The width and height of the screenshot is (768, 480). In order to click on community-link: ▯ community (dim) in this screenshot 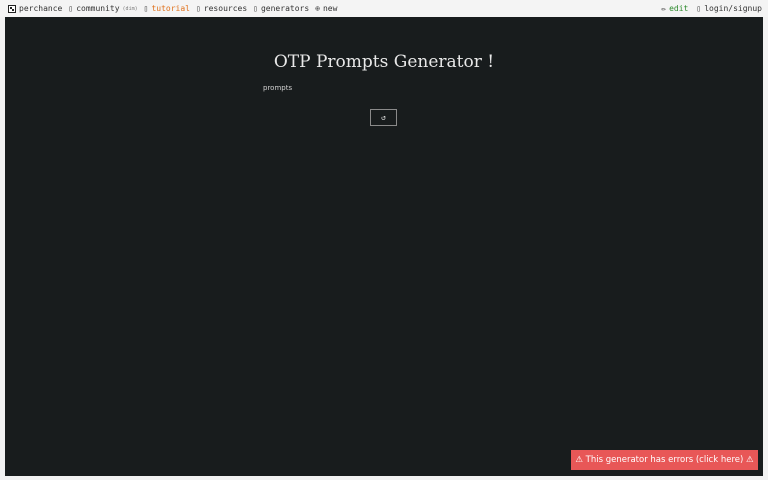, I will do `click(102, 8)`.